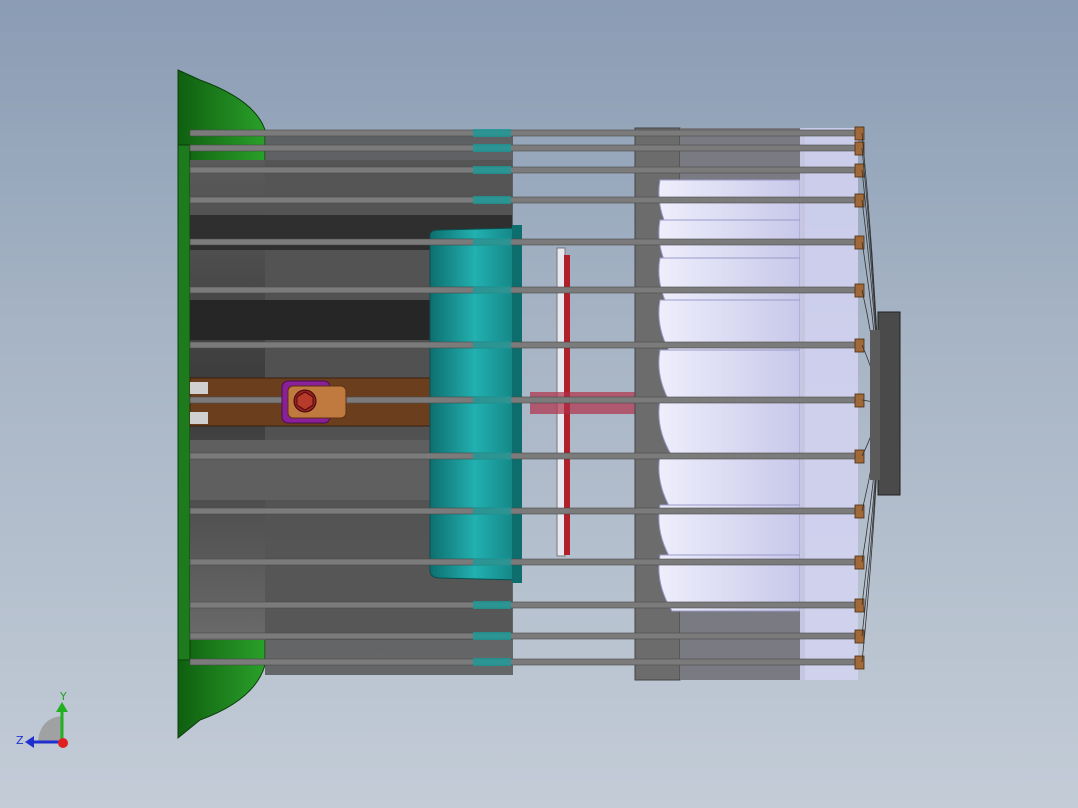 The image size is (1078, 808). I want to click on triad-quadrant-icon, so click(50, 729).